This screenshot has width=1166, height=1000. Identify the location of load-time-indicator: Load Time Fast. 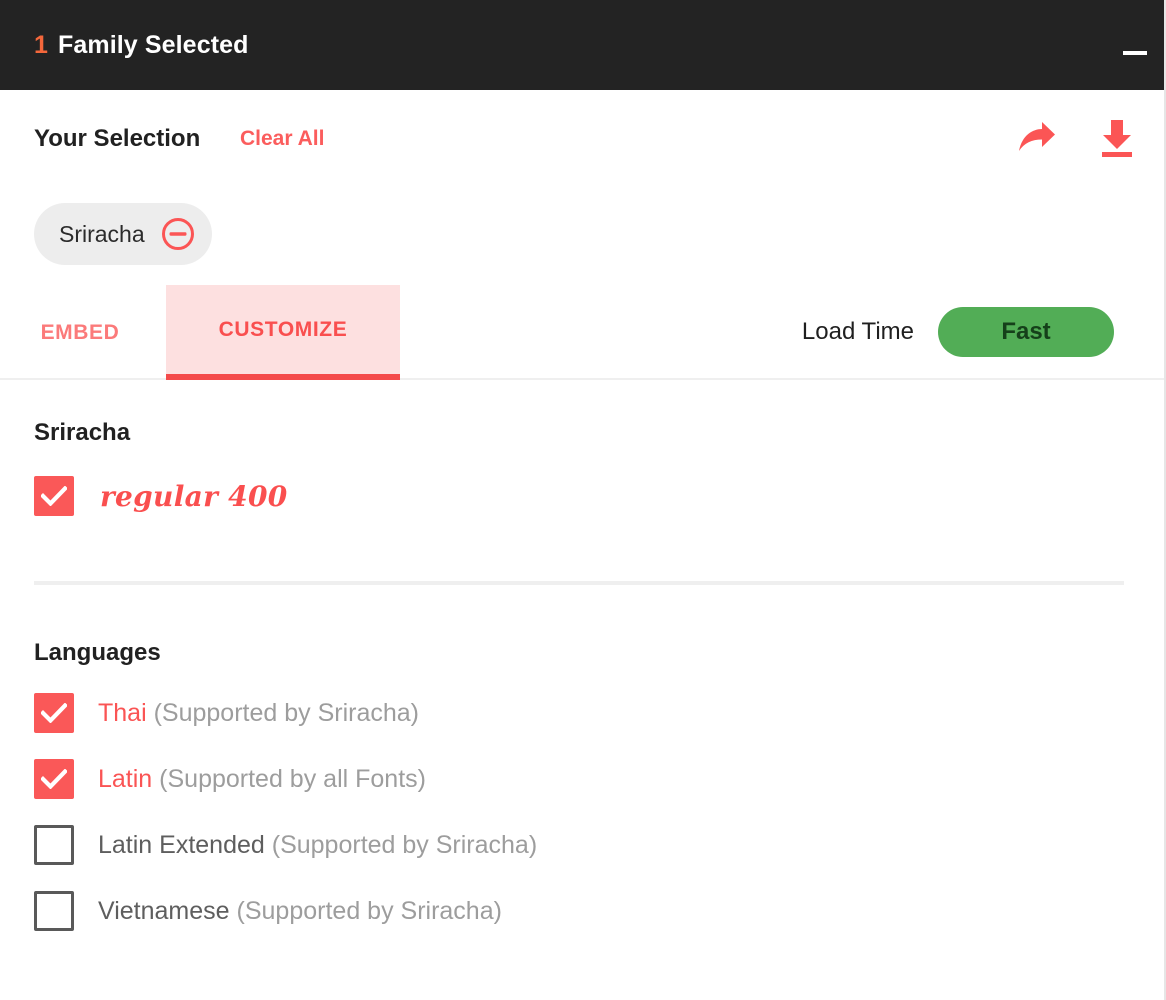
(958, 332).